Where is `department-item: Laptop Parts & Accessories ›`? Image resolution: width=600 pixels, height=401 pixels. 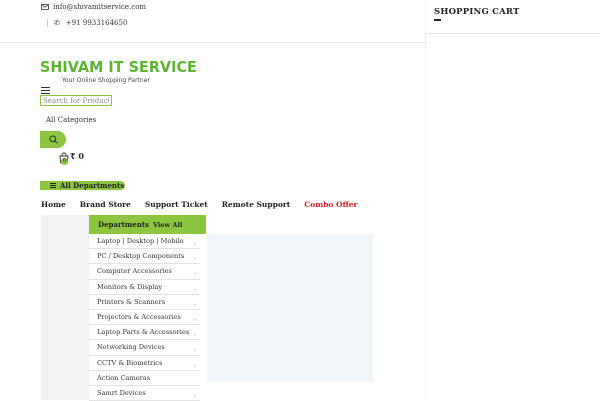
department-item: Laptop Parts & Accessories › is located at coordinates (144, 333).